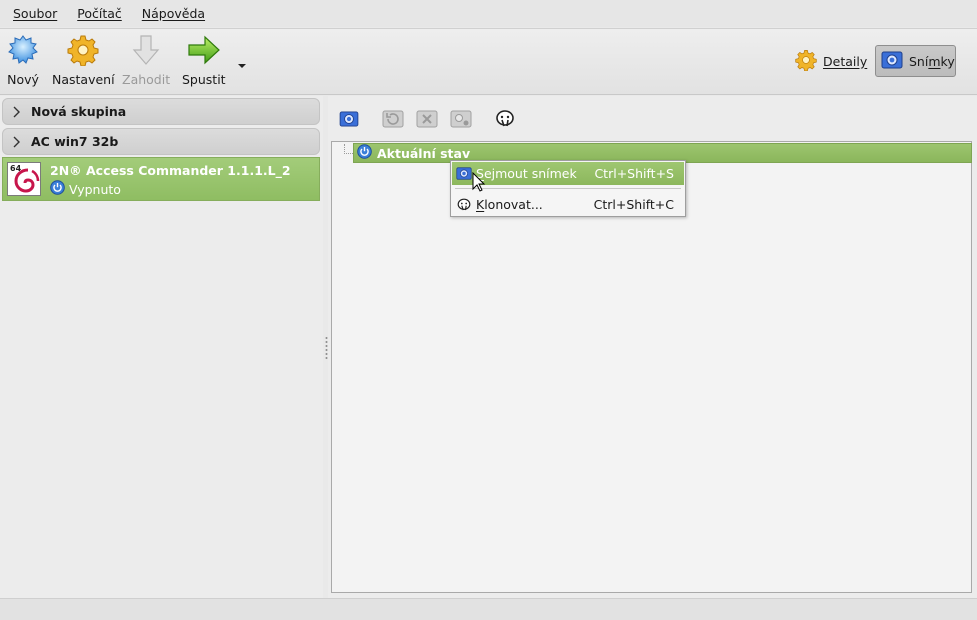 This screenshot has height=620, width=977. What do you see at coordinates (845, 61) in the screenshot?
I see `details-label: Detaily` at bounding box center [845, 61].